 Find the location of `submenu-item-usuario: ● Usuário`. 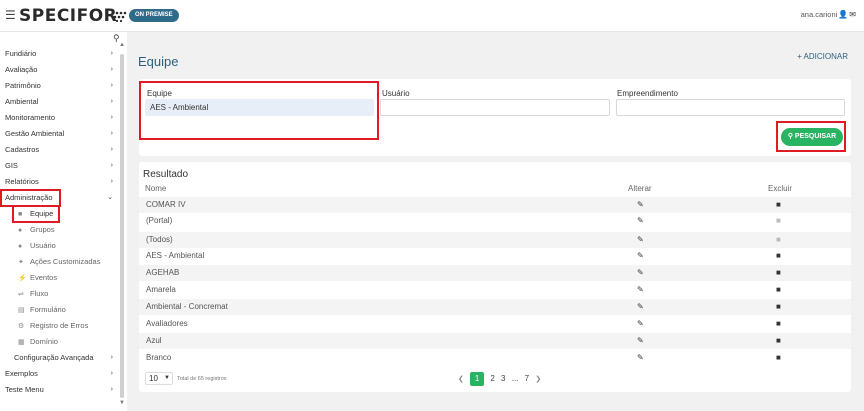

submenu-item-usuario: ● Usuário is located at coordinates (37, 246).